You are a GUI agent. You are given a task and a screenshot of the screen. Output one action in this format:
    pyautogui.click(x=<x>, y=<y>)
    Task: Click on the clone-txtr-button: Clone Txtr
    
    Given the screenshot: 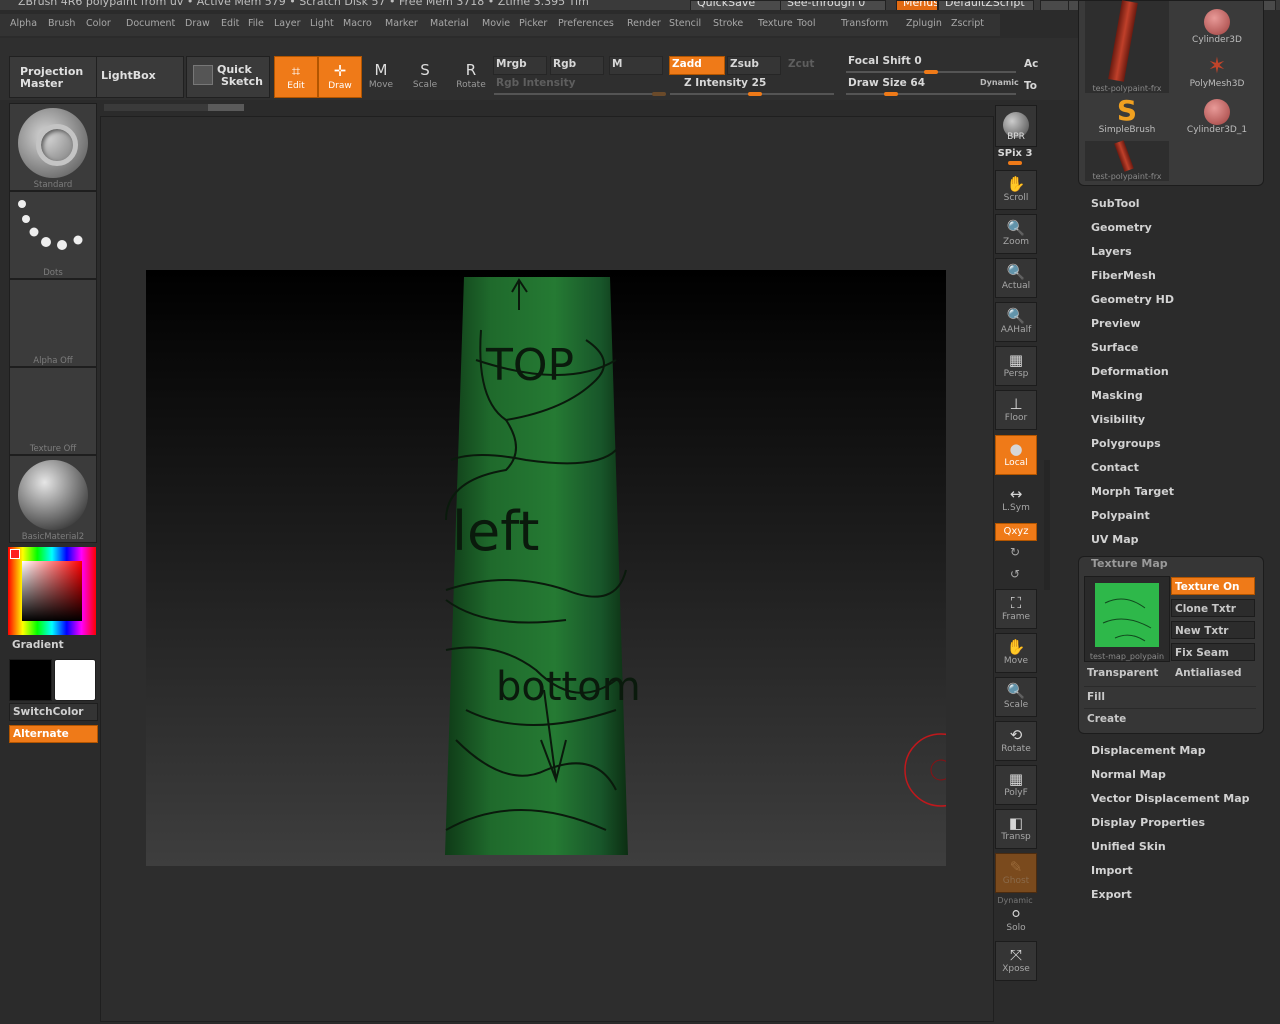 What is the action you would take?
    pyautogui.click(x=1213, y=608)
    